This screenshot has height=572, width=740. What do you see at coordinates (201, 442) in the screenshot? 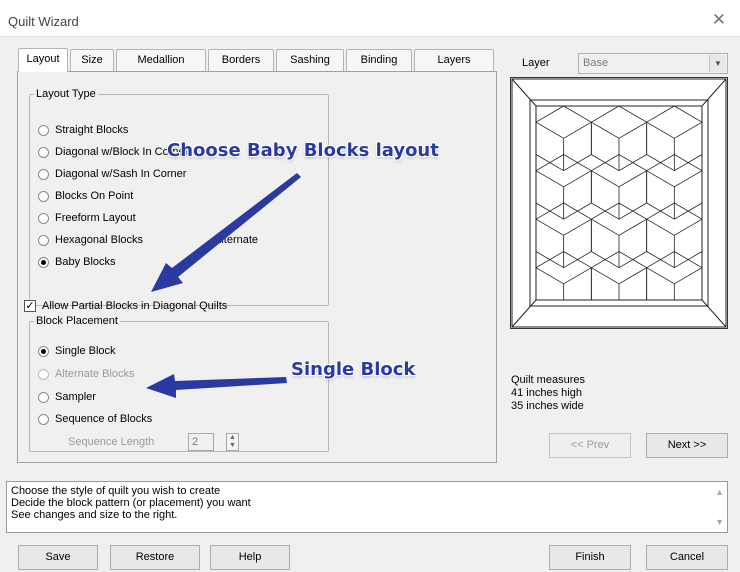
I see `sequence-length-input: 2` at bounding box center [201, 442].